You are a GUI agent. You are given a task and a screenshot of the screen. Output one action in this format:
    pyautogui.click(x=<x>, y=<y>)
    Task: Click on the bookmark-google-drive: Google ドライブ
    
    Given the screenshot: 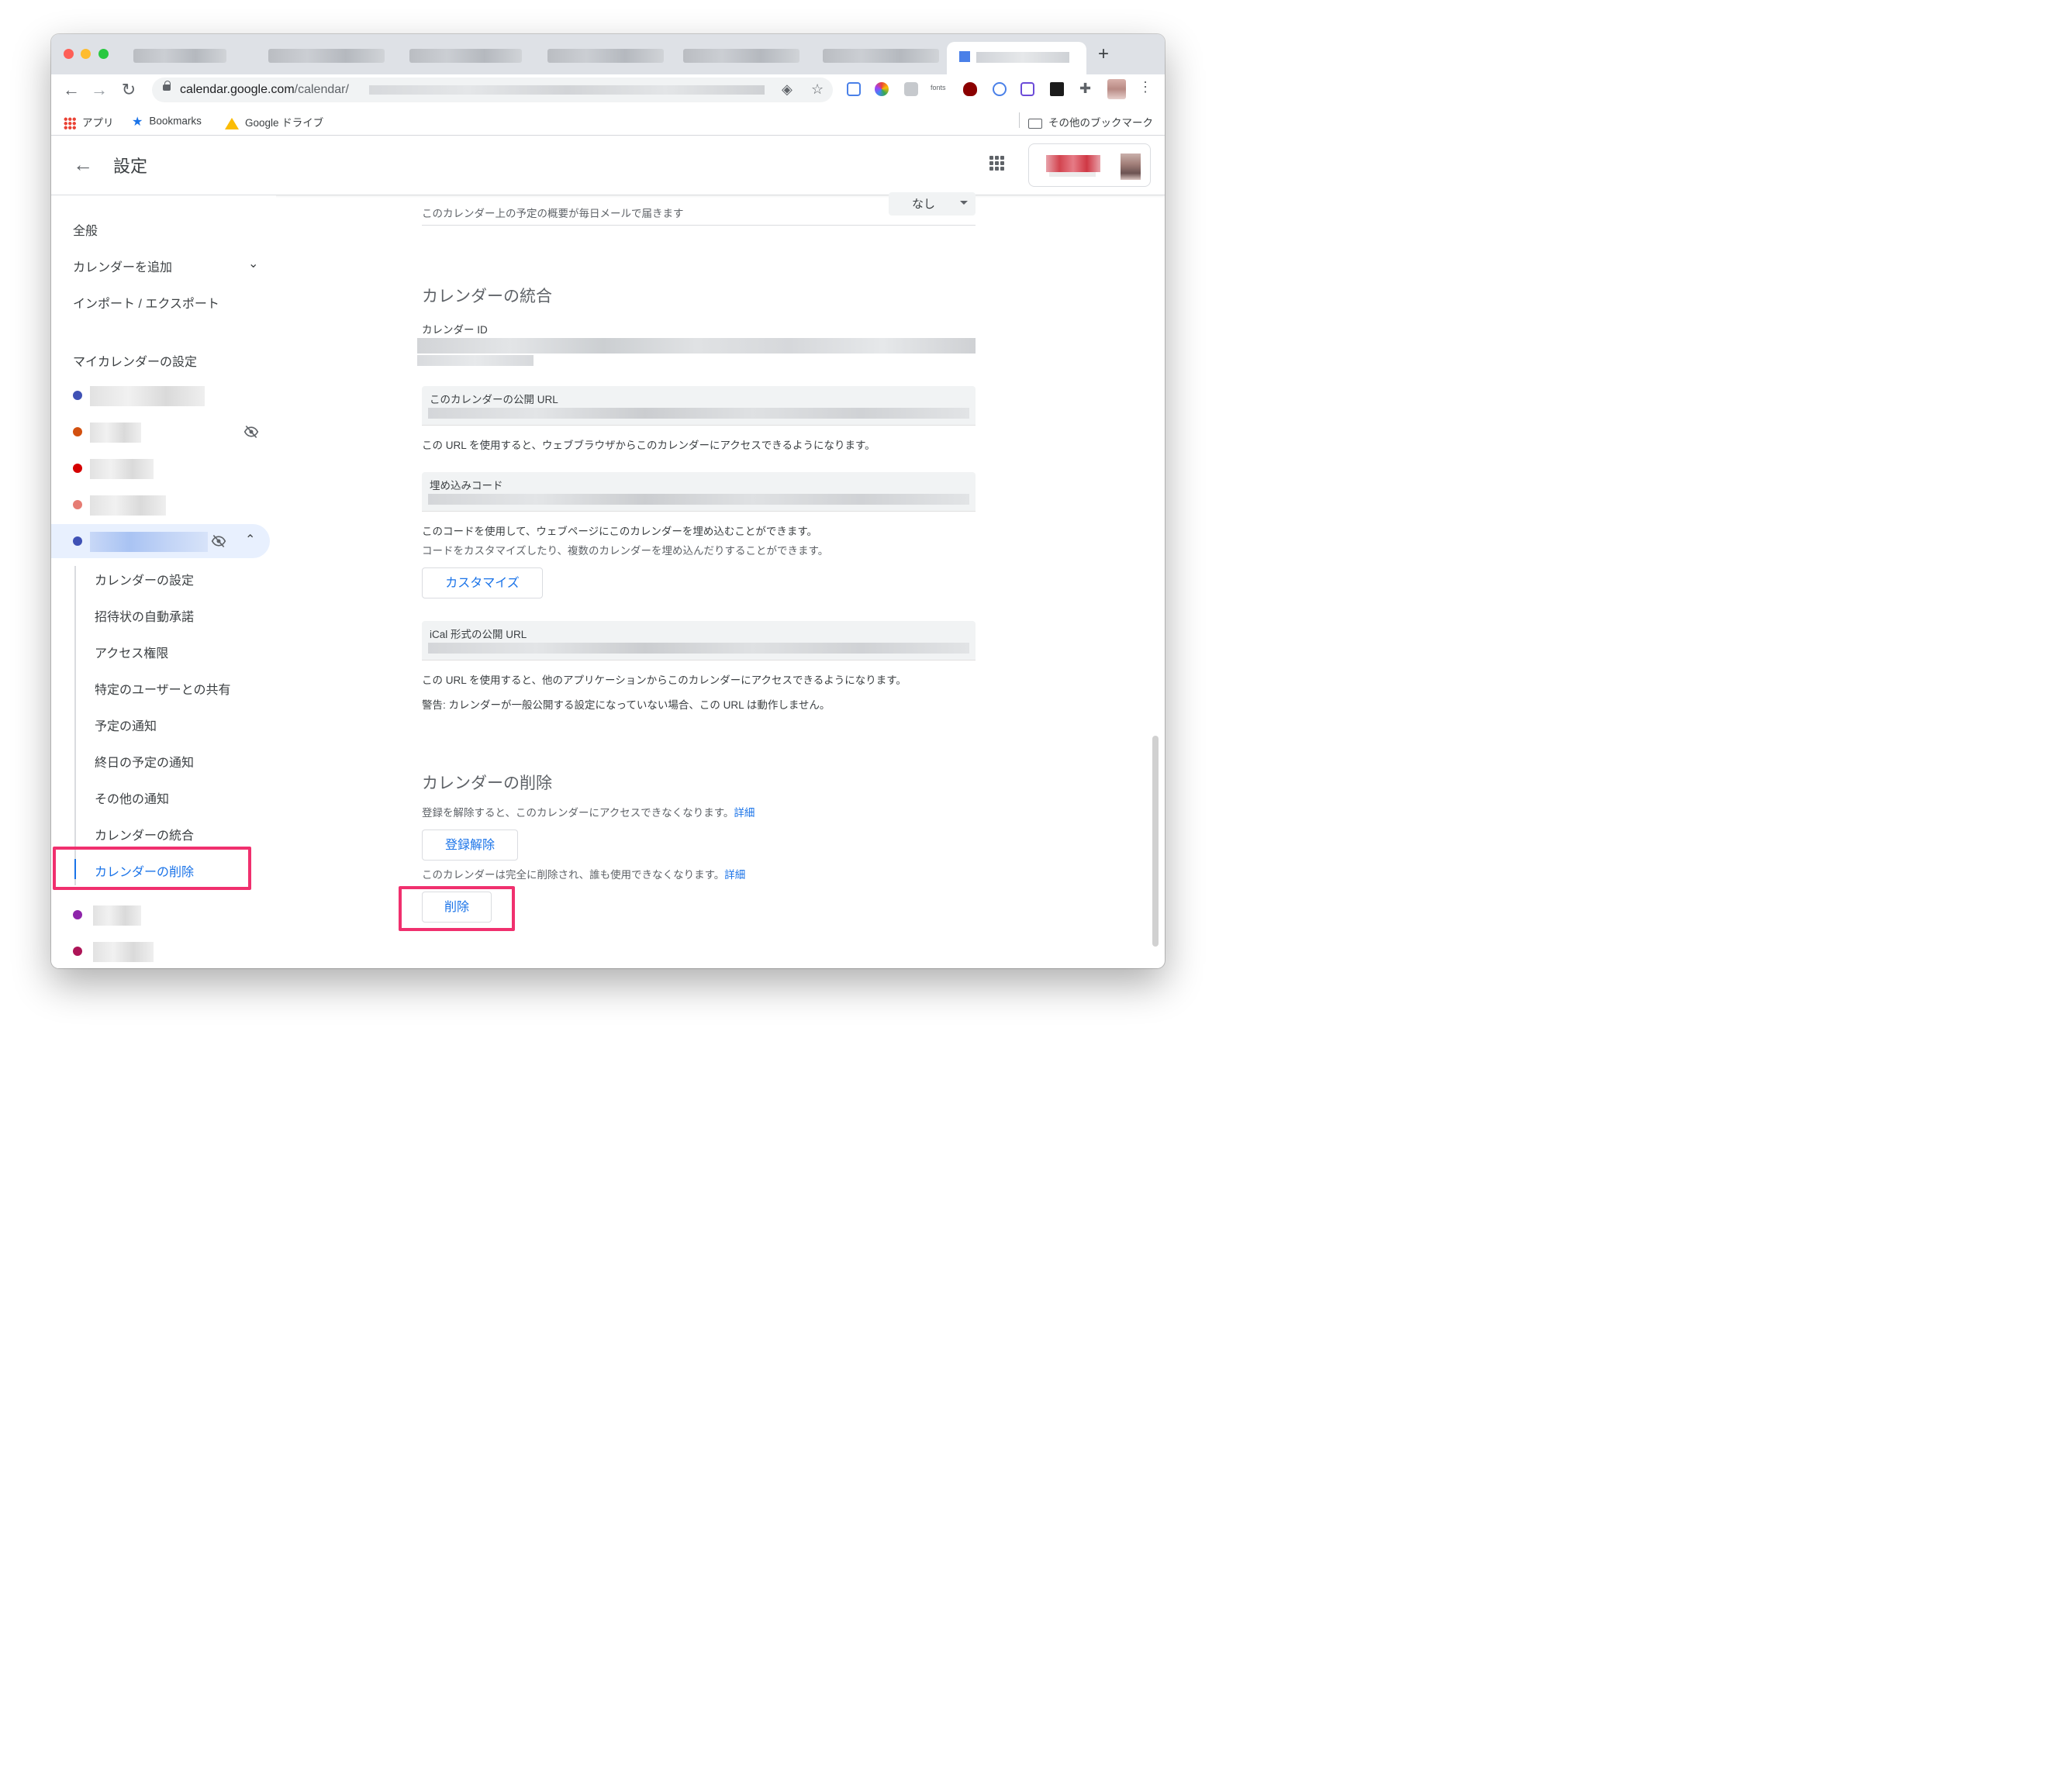 What is the action you would take?
    pyautogui.click(x=274, y=122)
    